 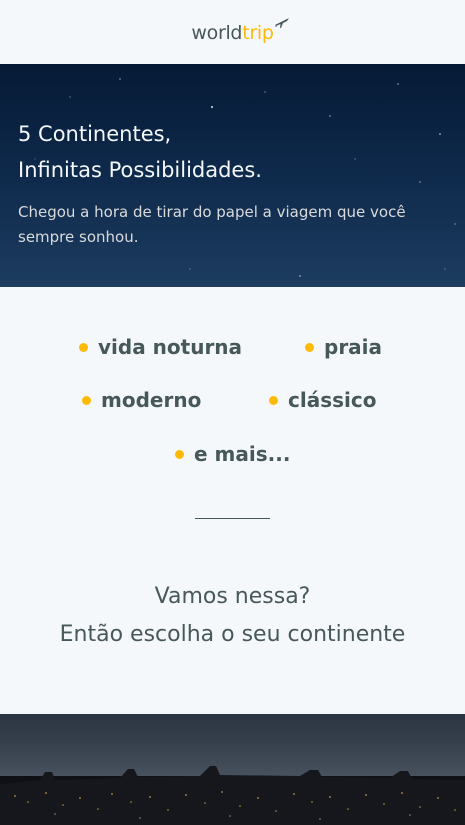 What do you see at coordinates (217, 33) in the screenshot?
I see `logo-world-text: world` at bounding box center [217, 33].